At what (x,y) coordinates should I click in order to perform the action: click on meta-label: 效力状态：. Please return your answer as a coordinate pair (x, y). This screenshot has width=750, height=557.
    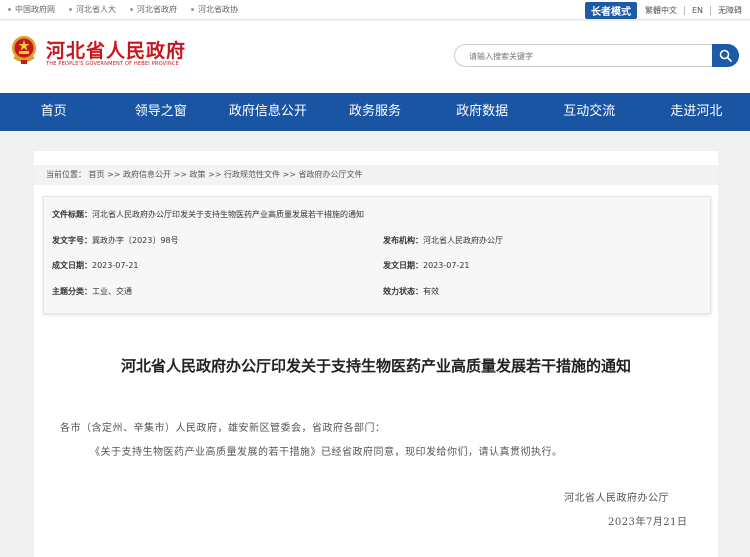
    Looking at the image, I should click on (403, 291).